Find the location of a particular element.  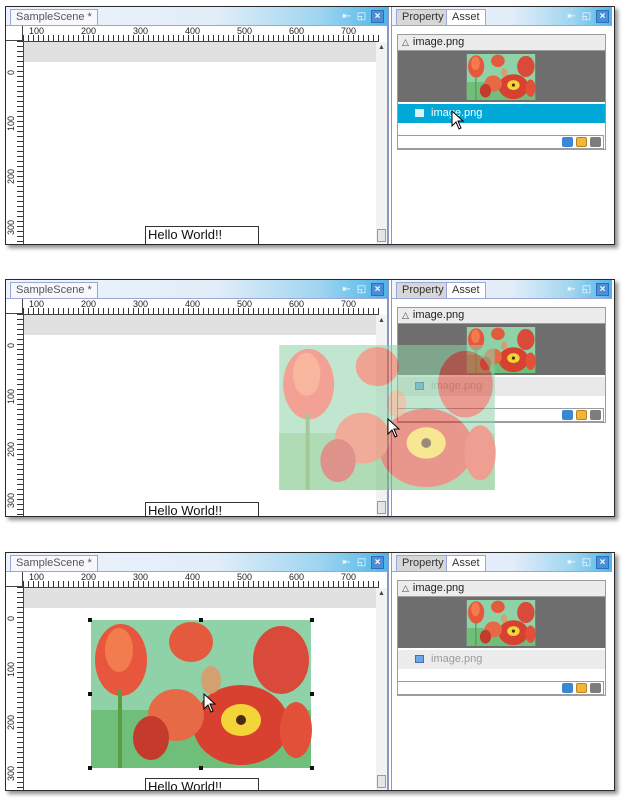

ruler-label: 200 is located at coordinates (11, 176).